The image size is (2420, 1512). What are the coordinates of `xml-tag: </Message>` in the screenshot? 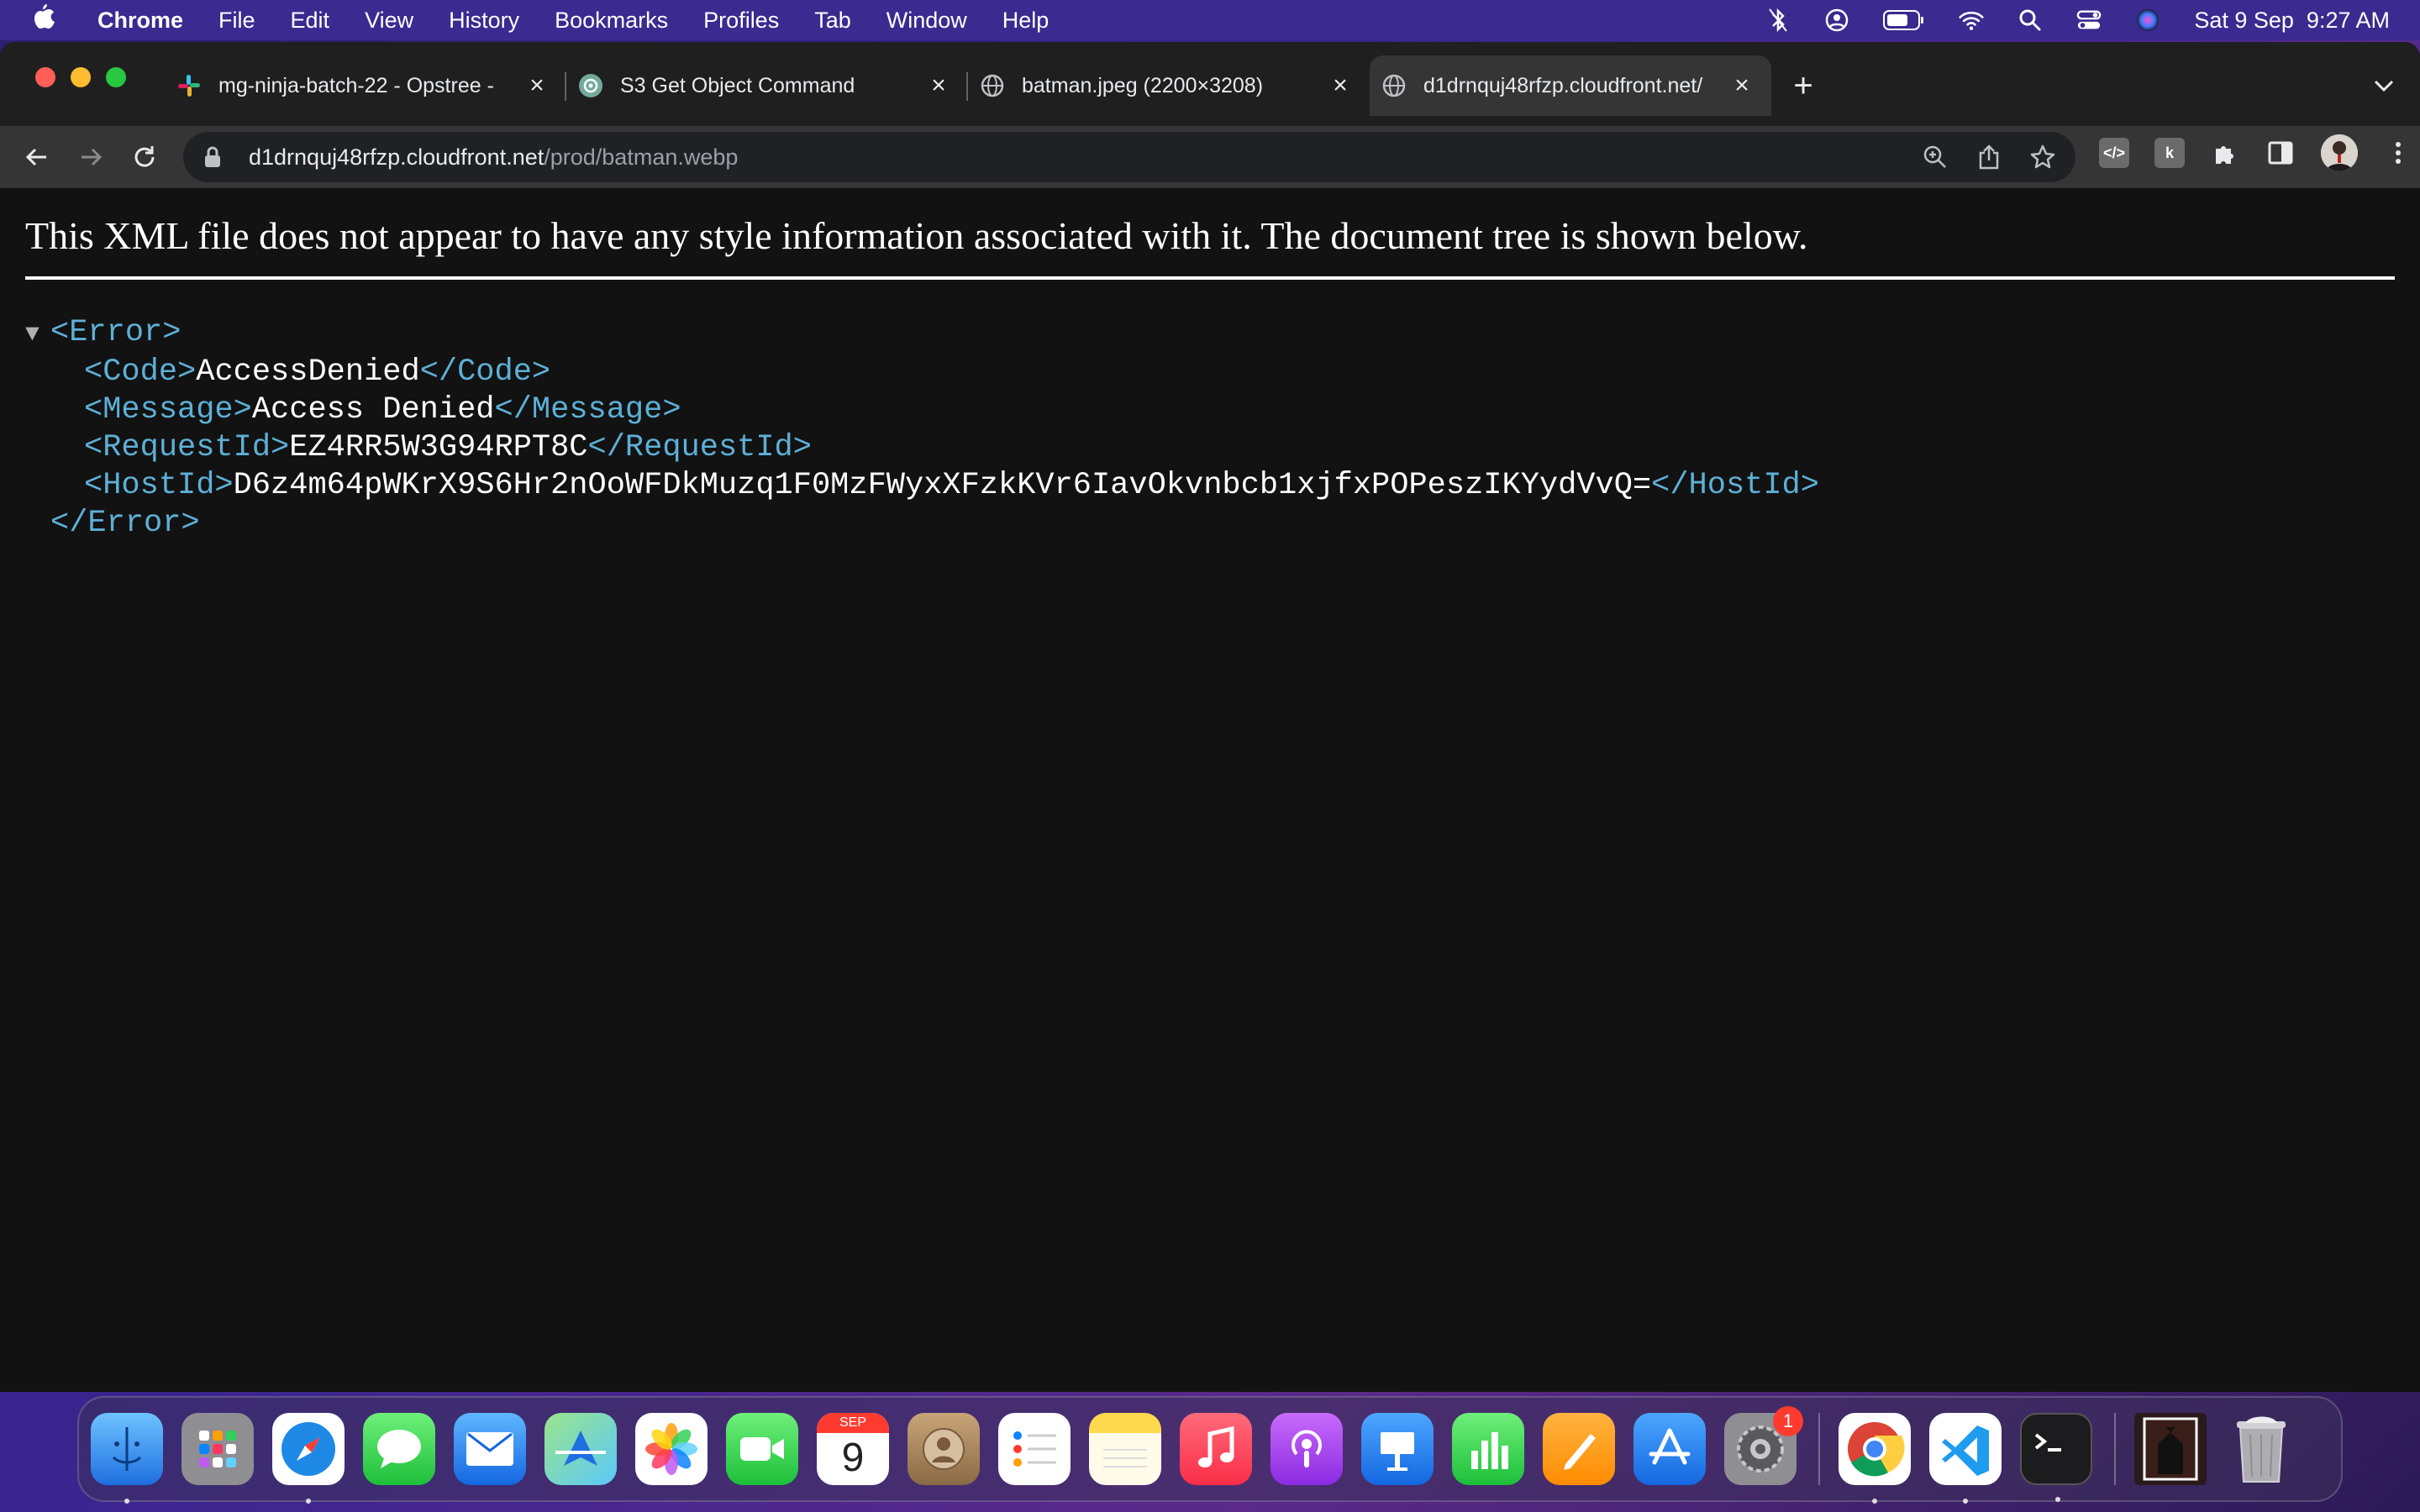 It's located at (587, 410).